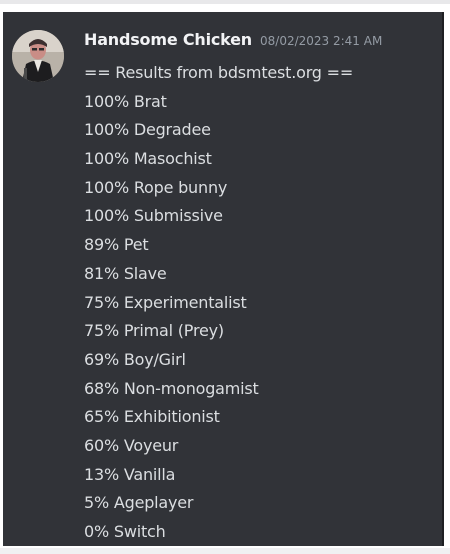 The width and height of the screenshot is (450, 554). What do you see at coordinates (139, 503) in the screenshot?
I see `result-line: 5% Ageplayer` at bounding box center [139, 503].